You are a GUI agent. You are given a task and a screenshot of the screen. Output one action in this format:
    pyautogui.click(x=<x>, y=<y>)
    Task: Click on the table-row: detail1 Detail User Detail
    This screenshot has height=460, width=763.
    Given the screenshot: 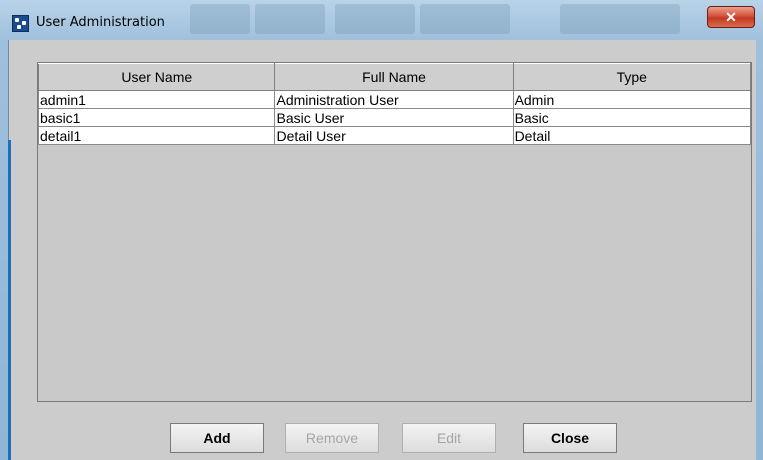 What is the action you would take?
    pyautogui.click(x=394, y=135)
    